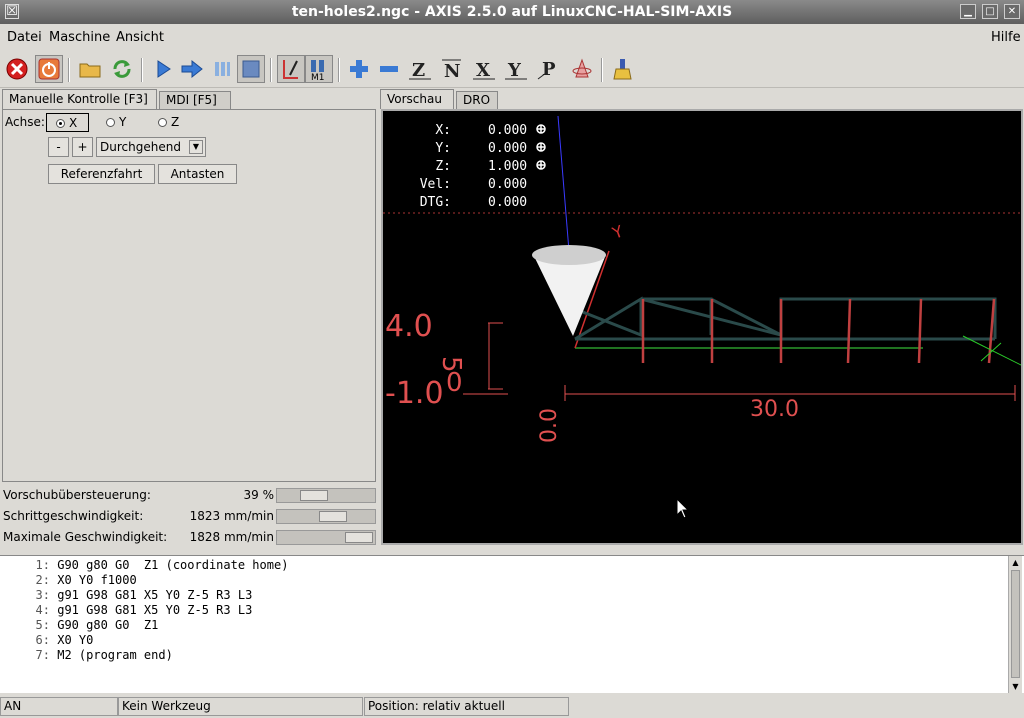  What do you see at coordinates (42, 640) in the screenshot?
I see `line-number: 6:` at bounding box center [42, 640].